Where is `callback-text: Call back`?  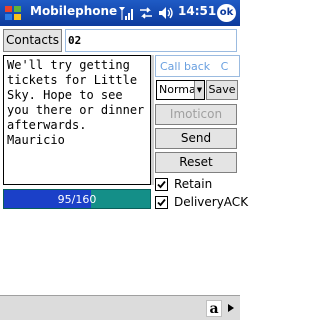 callback-text: Call back is located at coordinates (185, 66).